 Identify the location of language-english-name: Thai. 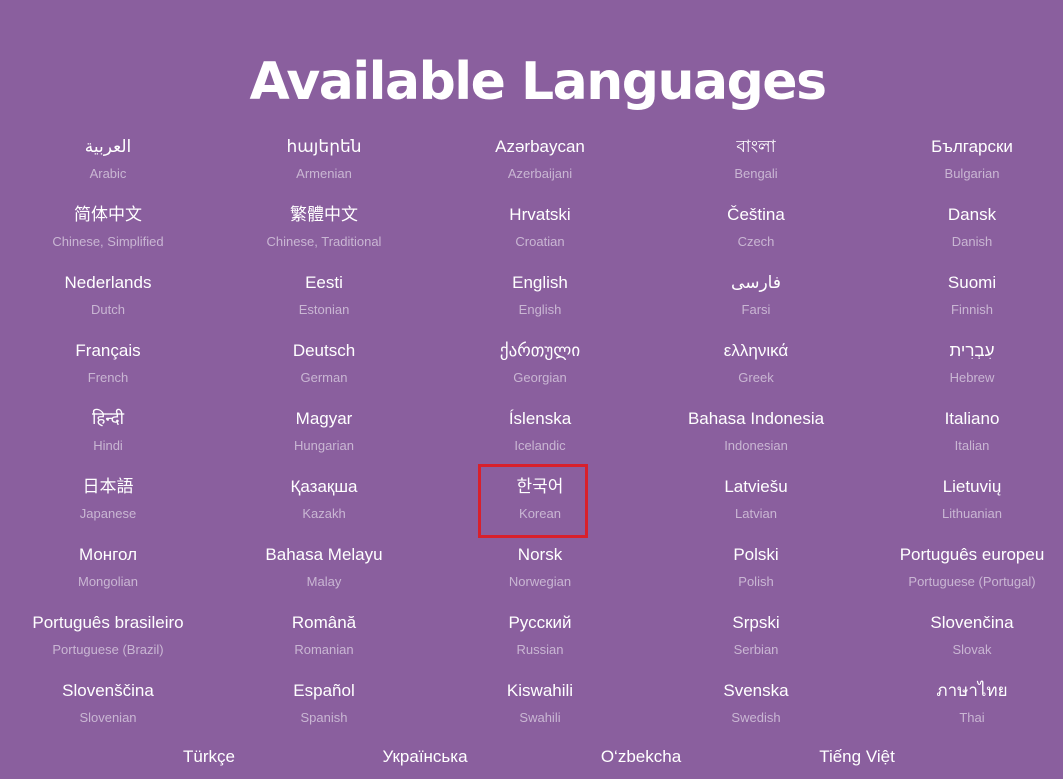
(972, 717).